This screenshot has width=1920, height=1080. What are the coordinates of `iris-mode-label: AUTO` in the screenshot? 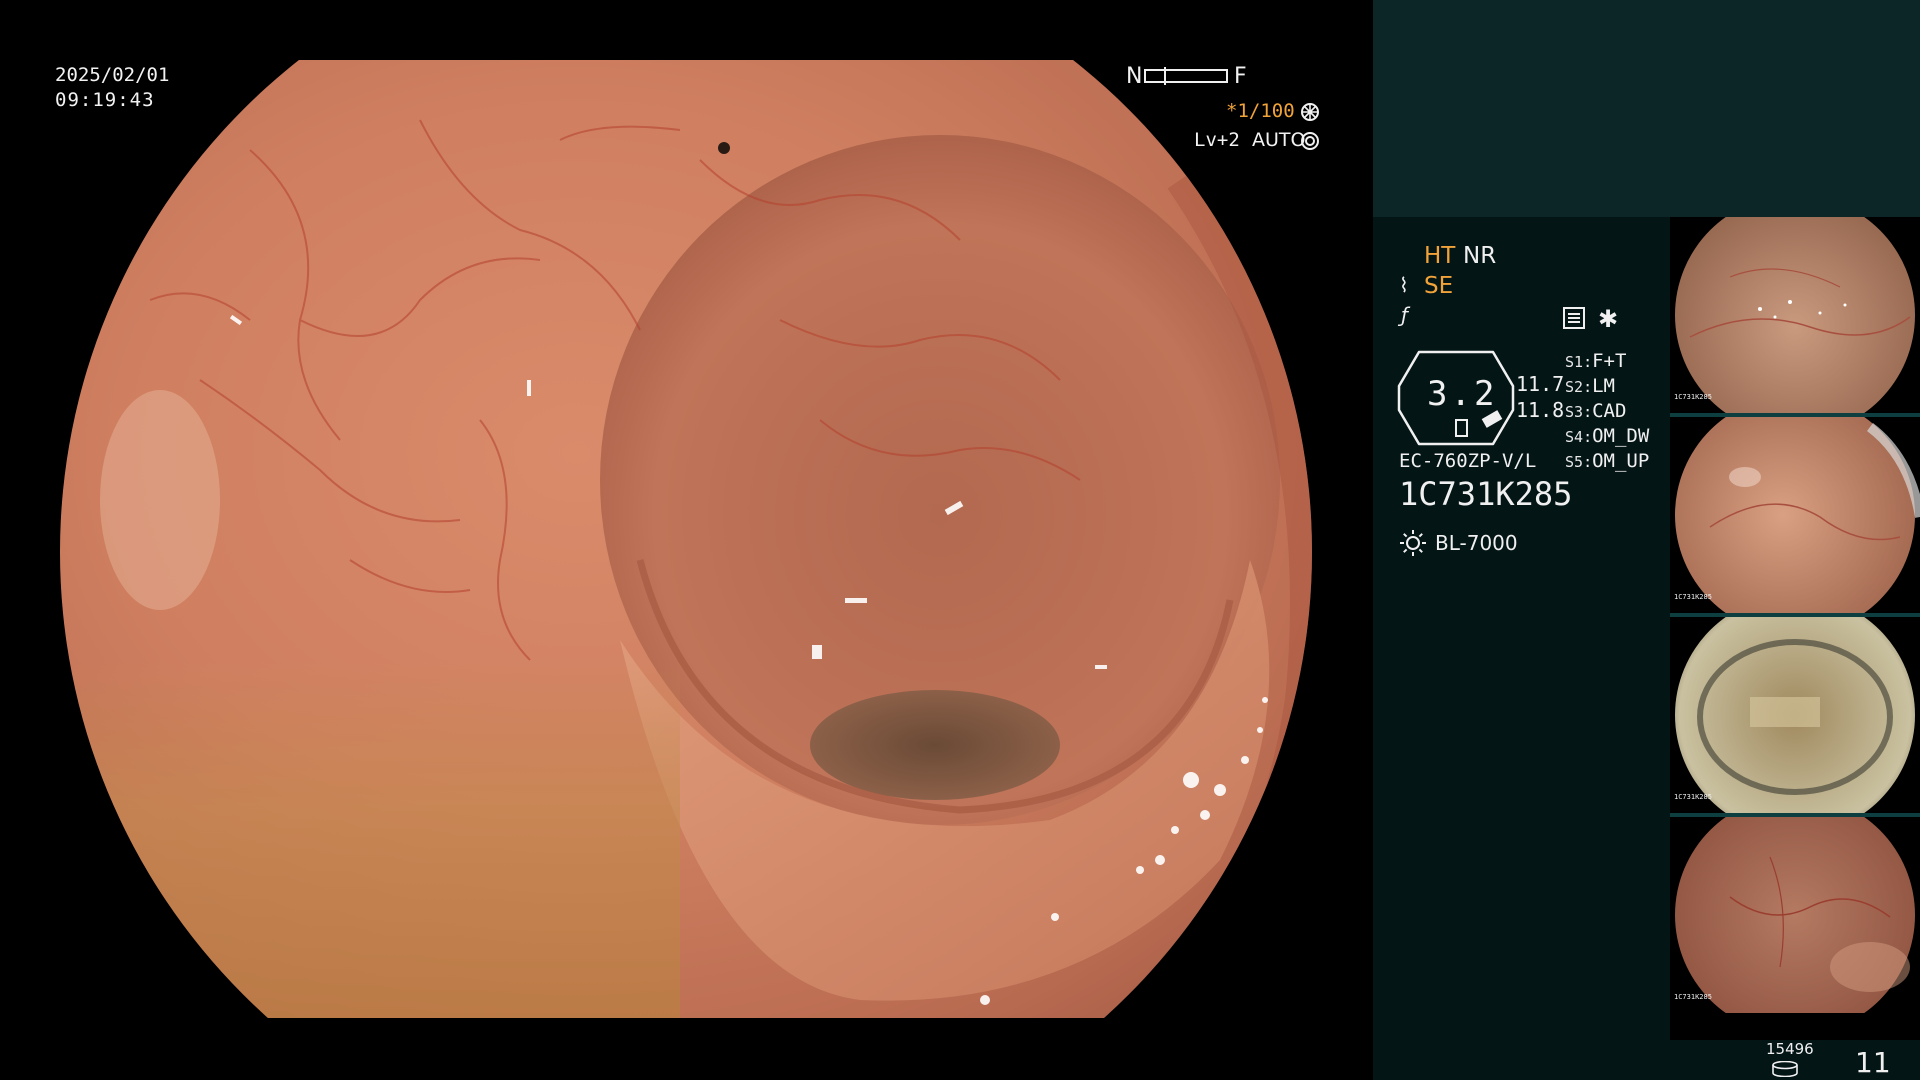 It's located at (1279, 140).